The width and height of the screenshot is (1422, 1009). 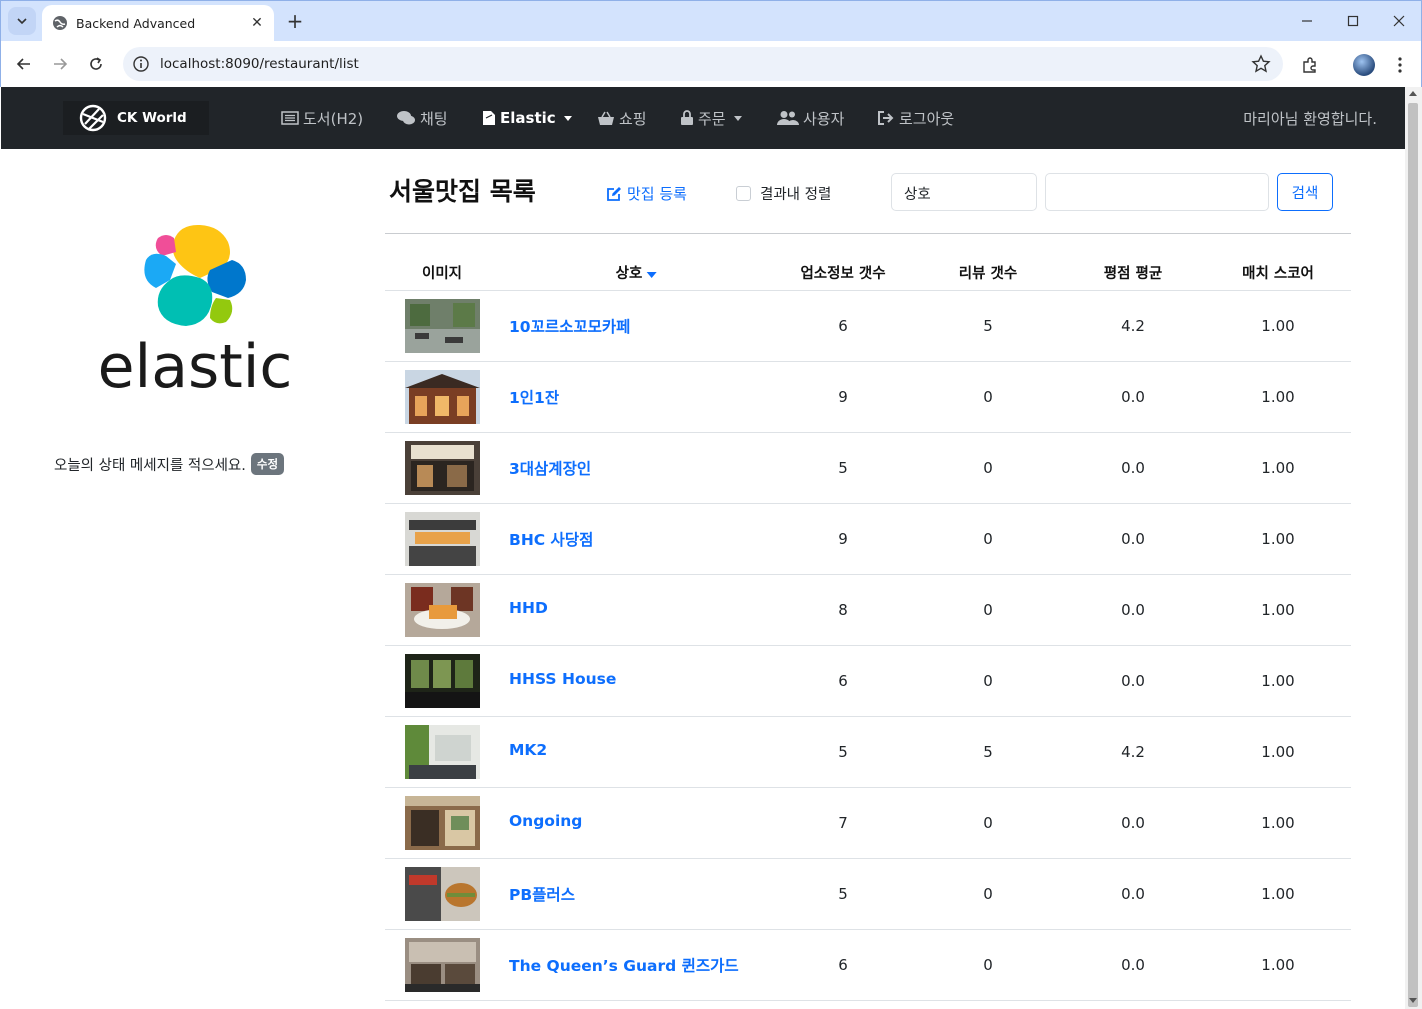 What do you see at coordinates (783, 193) in the screenshot?
I see `sort-within-results: 결과내 정렬` at bounding box center [783, 193].